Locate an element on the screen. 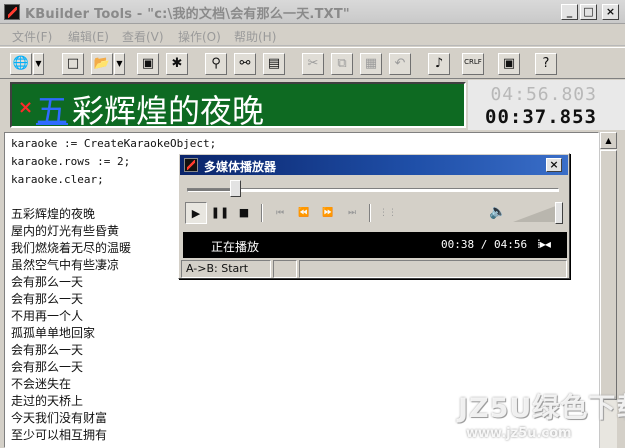 The height and width of the screenshot is (448, 625). window-title: KBuilder Tools - "c:\我的文档\会有那么一天.TXT" is located at coordinates (187, 14).